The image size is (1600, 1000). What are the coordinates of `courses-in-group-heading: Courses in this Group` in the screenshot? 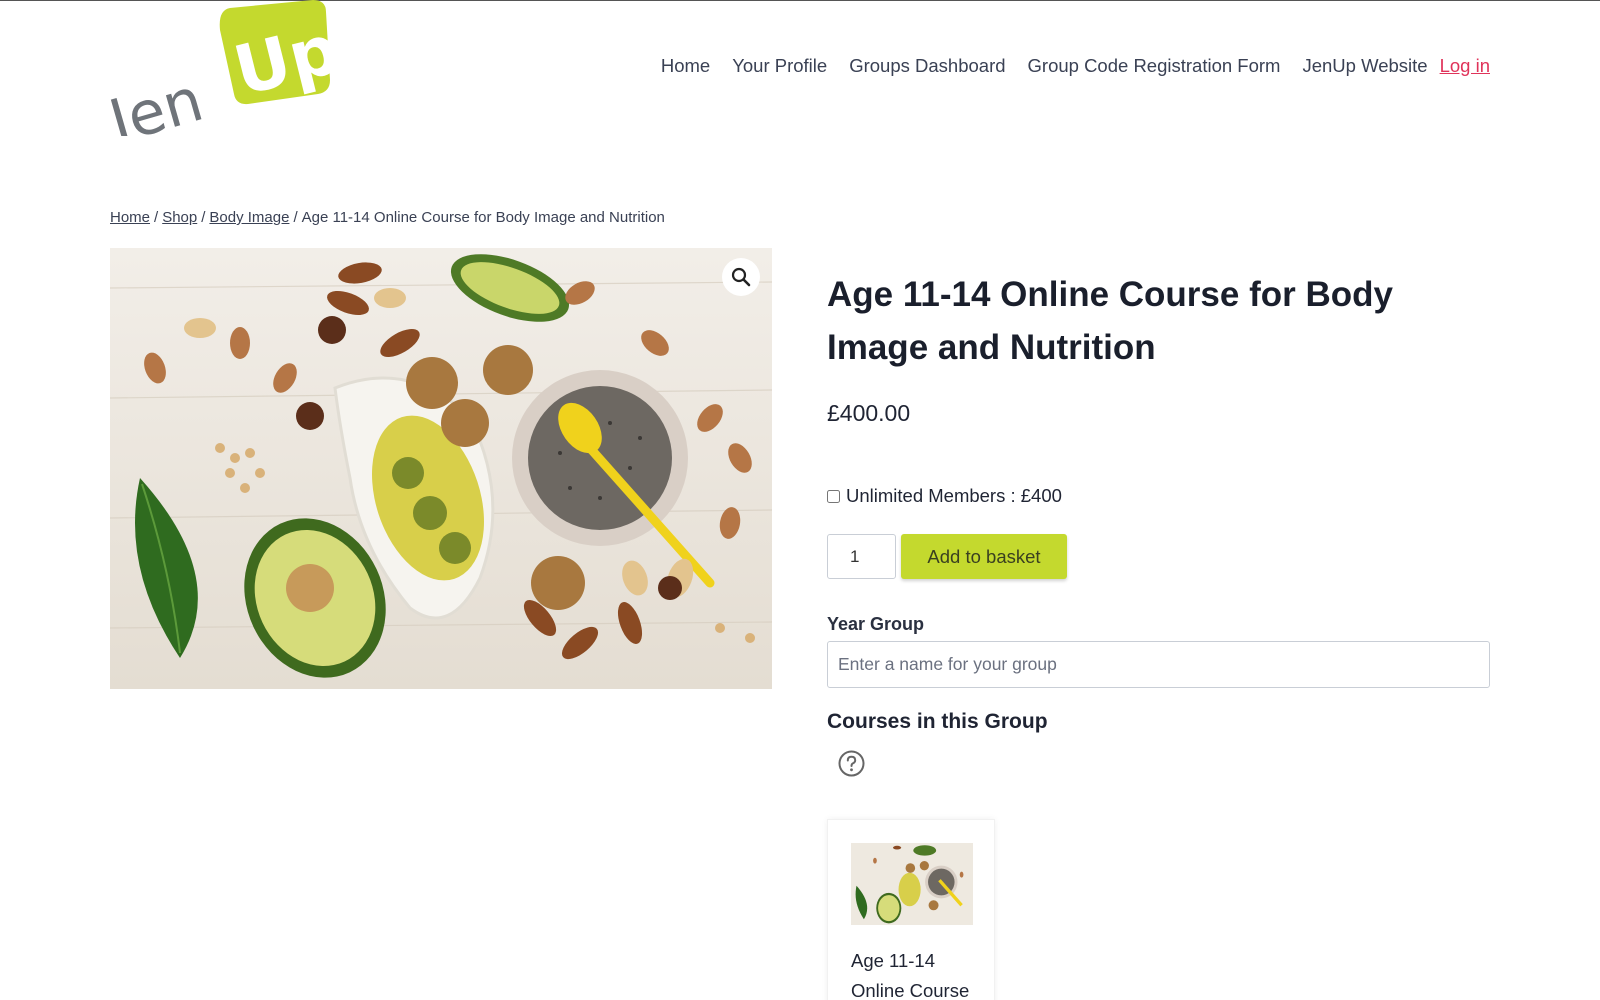 It's located at (937, 721).